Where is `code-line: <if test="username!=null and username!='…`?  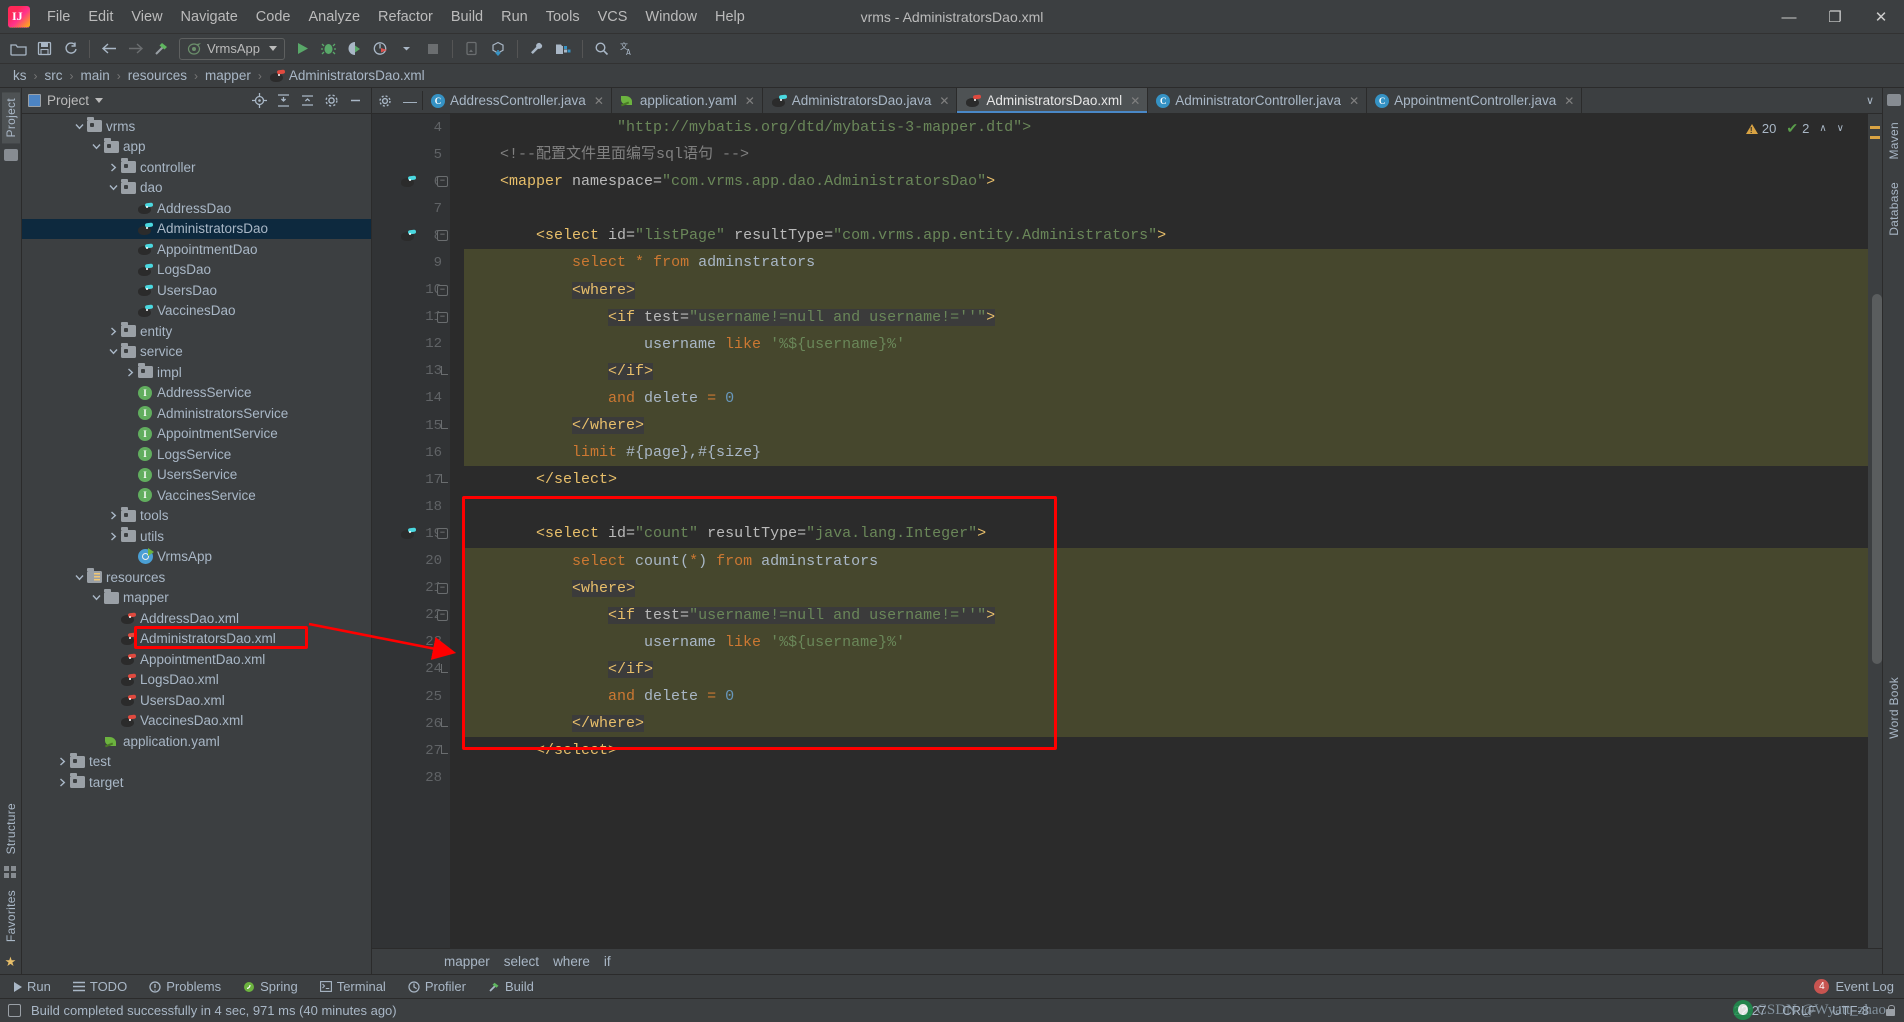 code-line: <if test="username!=null and username!='… is located at coordinates (1166, 317).